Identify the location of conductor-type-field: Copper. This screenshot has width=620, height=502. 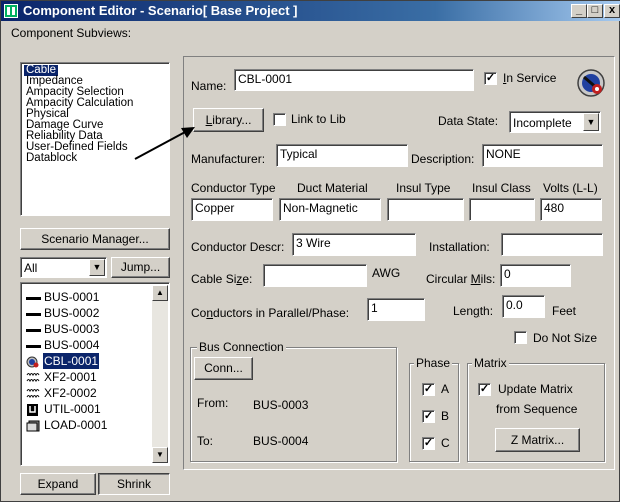
(232, 209).